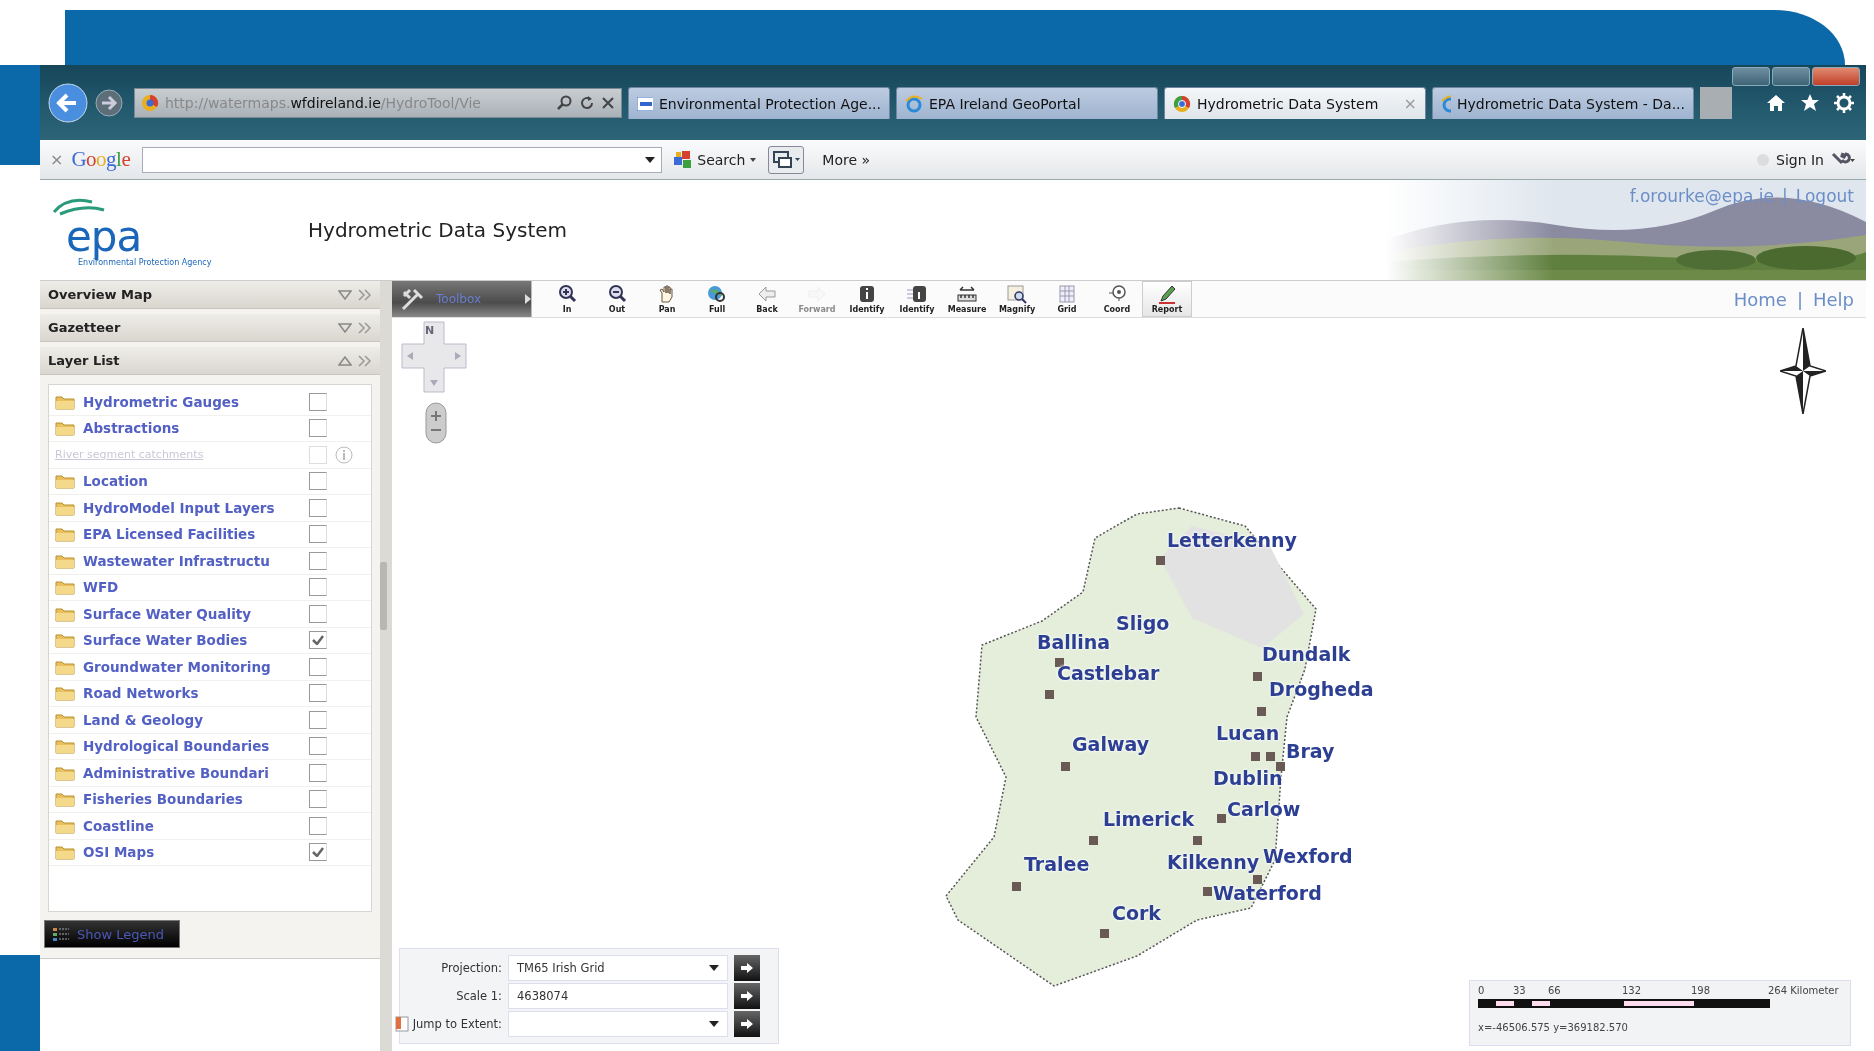  I want to click on field-label: Scale 1:, so click(479, 996).